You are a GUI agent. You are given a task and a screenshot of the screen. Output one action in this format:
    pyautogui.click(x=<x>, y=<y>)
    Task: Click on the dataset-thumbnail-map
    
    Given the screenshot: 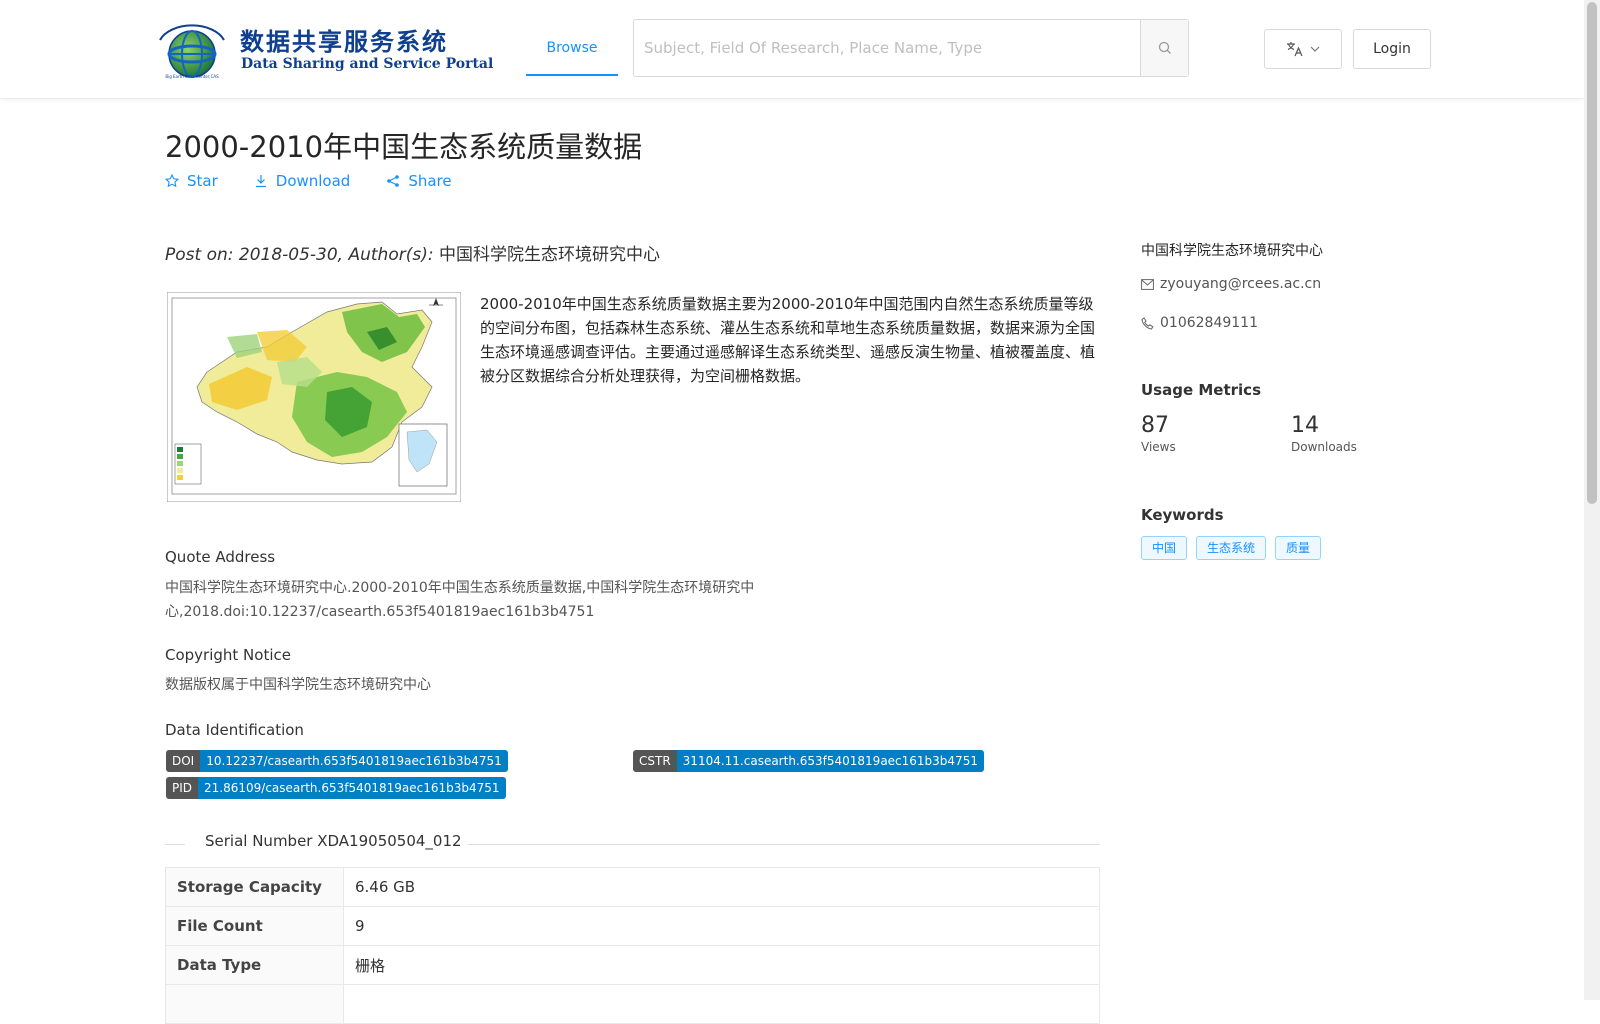 What is the action you would take?
    pyautogui.click(x=314, y=397)
    